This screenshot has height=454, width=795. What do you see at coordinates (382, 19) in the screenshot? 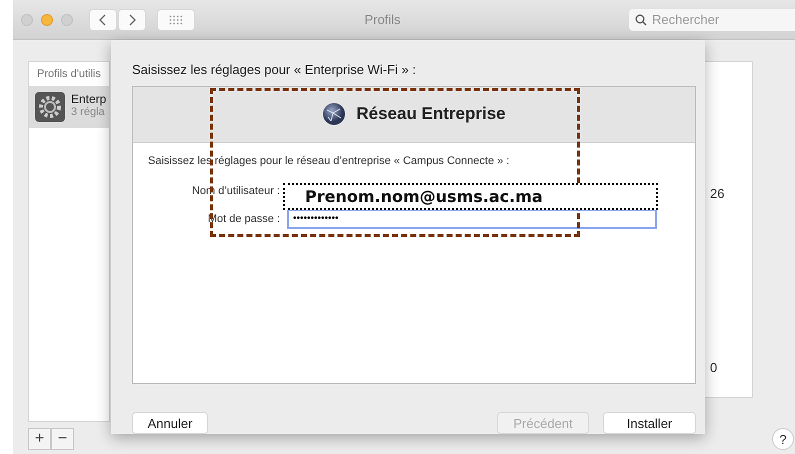
I see `window-title: Profils` at bounding box center [382, 19].